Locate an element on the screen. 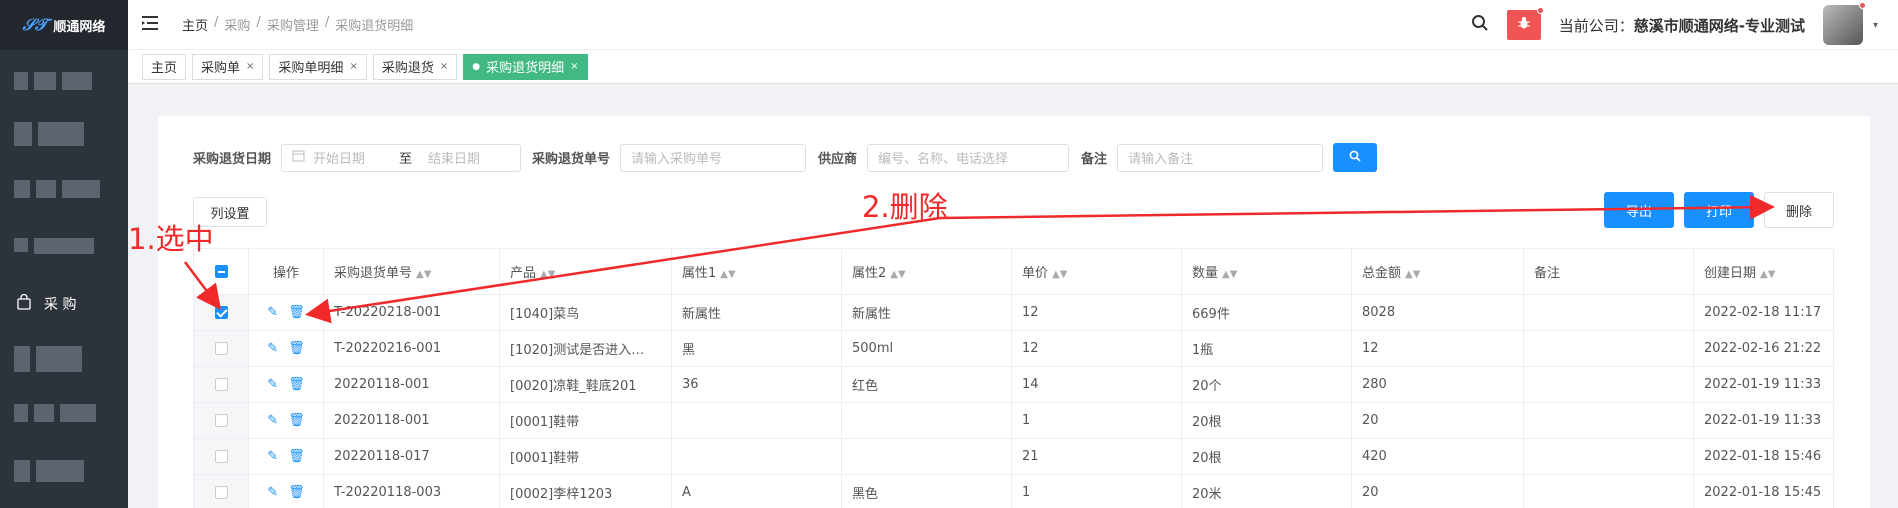 The image size is (1898, 508). column-header: 创建日期 ▲▼ is located at coordinates (1763, 271).